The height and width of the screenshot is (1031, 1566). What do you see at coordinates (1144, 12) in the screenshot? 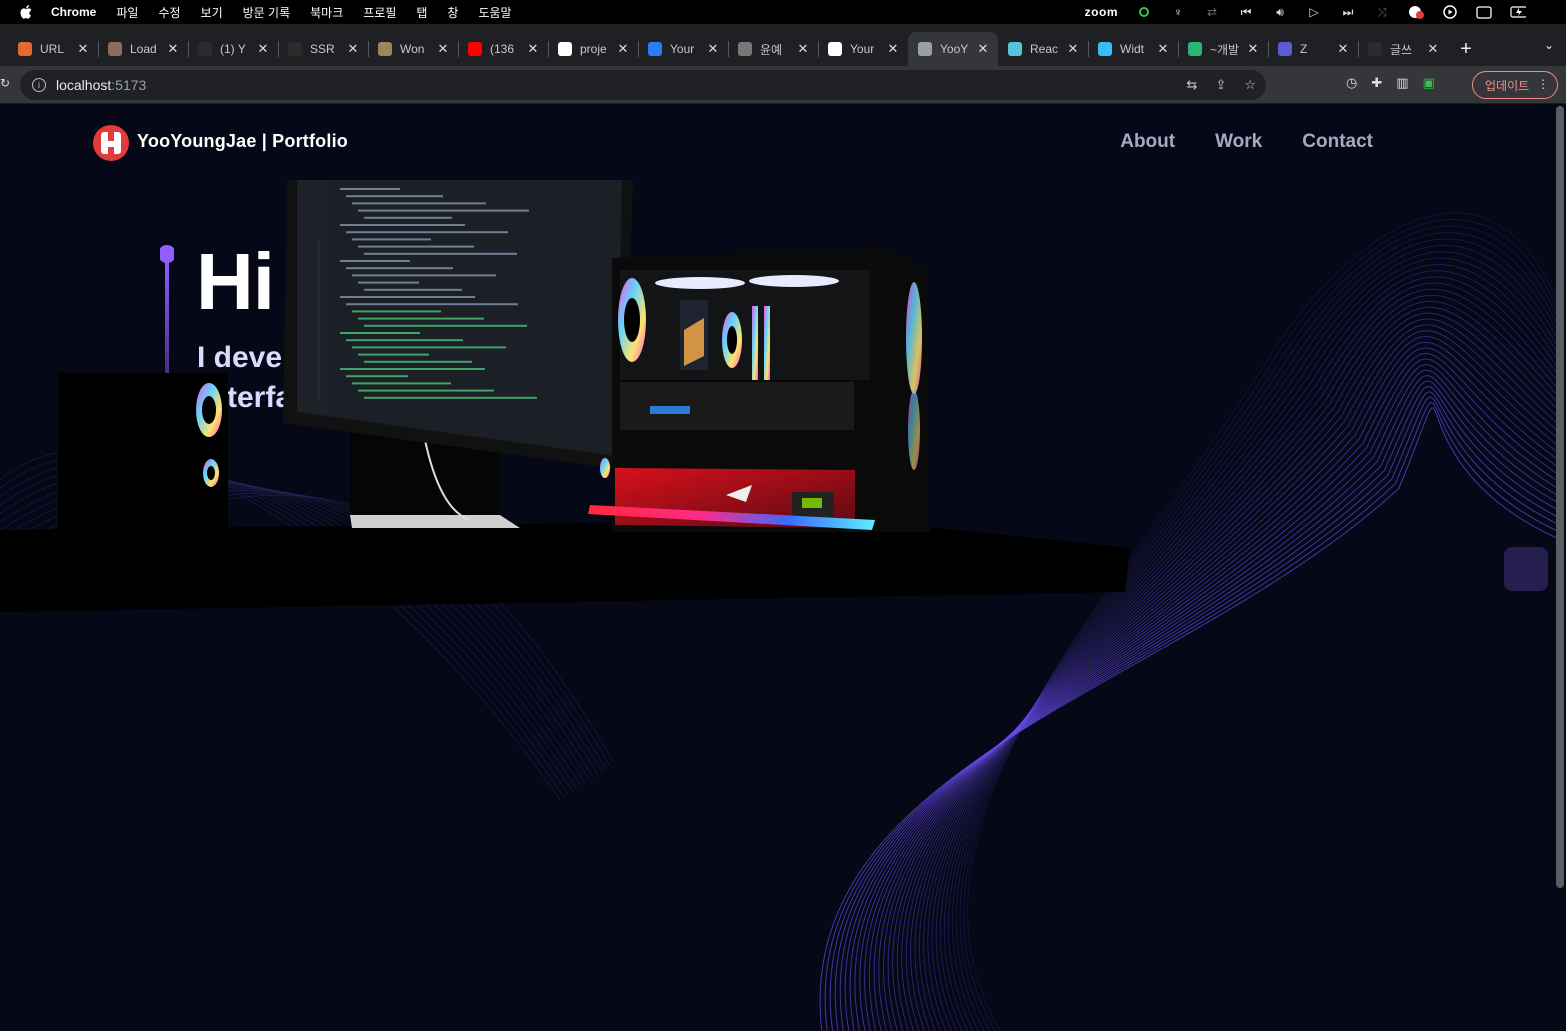
I see `green-dot-icon` at bounding box center [1144, 12].